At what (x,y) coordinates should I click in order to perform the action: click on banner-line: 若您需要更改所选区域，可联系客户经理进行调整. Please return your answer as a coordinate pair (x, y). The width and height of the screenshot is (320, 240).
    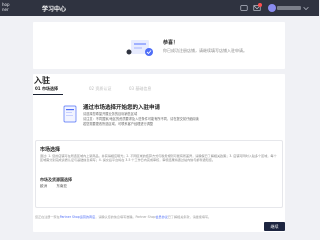
    Looking at the image, I should click on (118, 124).